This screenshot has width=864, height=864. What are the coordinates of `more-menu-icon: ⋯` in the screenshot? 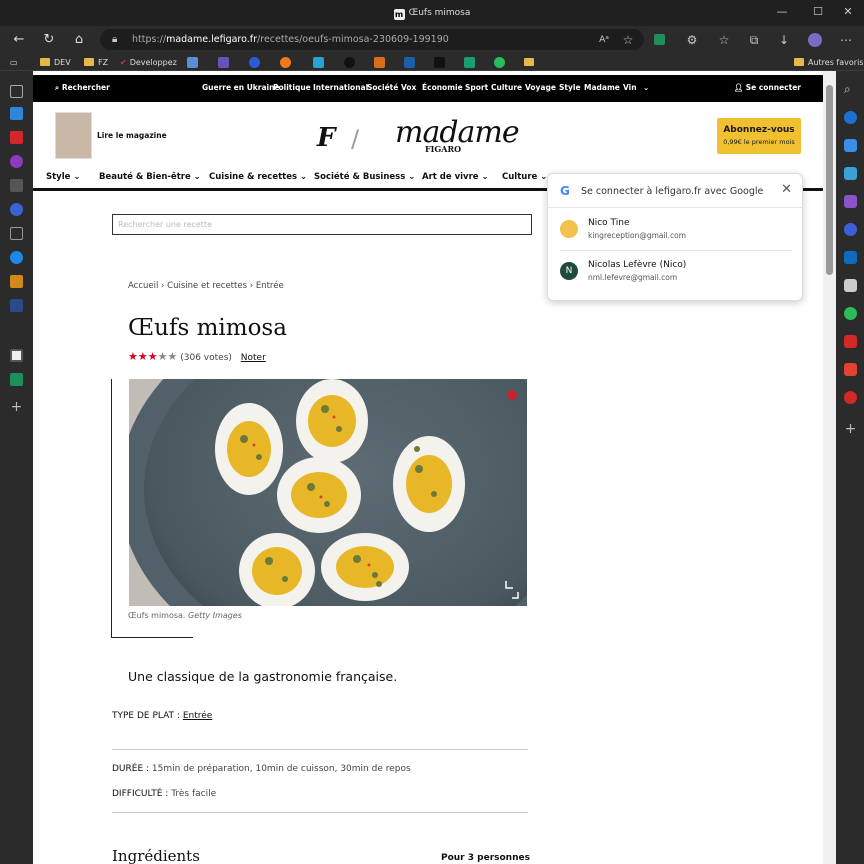 It's located at (846, 40).